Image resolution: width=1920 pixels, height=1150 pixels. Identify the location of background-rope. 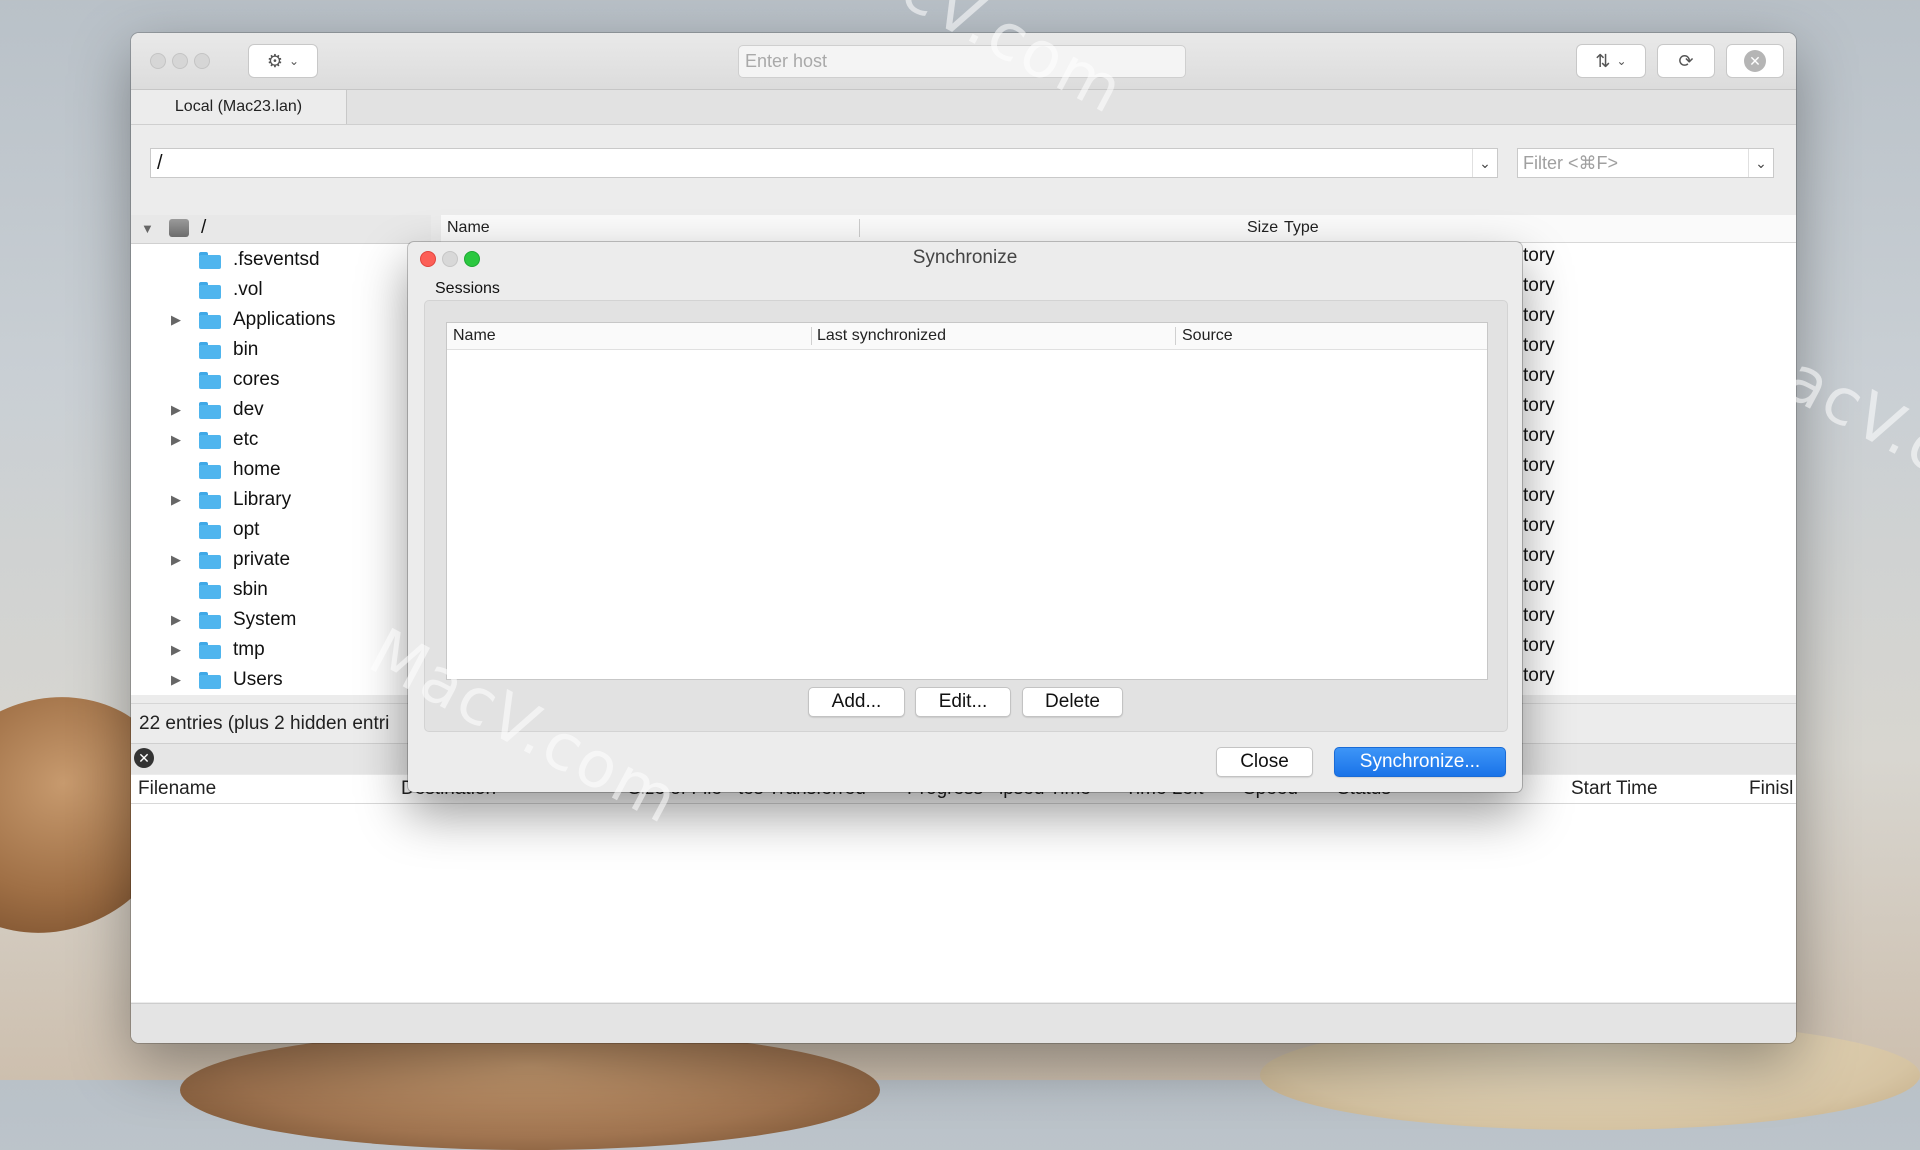
(530, 1090).